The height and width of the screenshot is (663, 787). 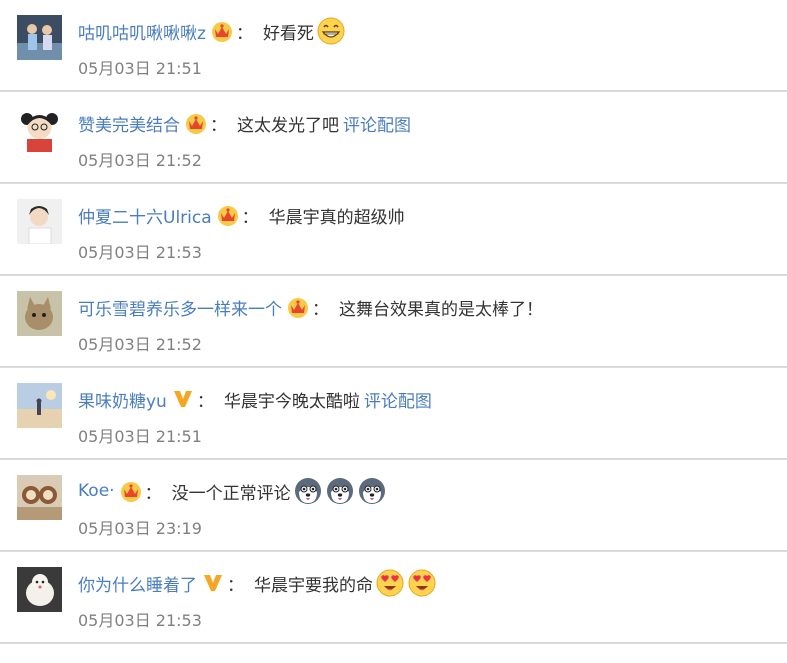 I want to click on grin-emoji-icon, so click(x=331, y=31).